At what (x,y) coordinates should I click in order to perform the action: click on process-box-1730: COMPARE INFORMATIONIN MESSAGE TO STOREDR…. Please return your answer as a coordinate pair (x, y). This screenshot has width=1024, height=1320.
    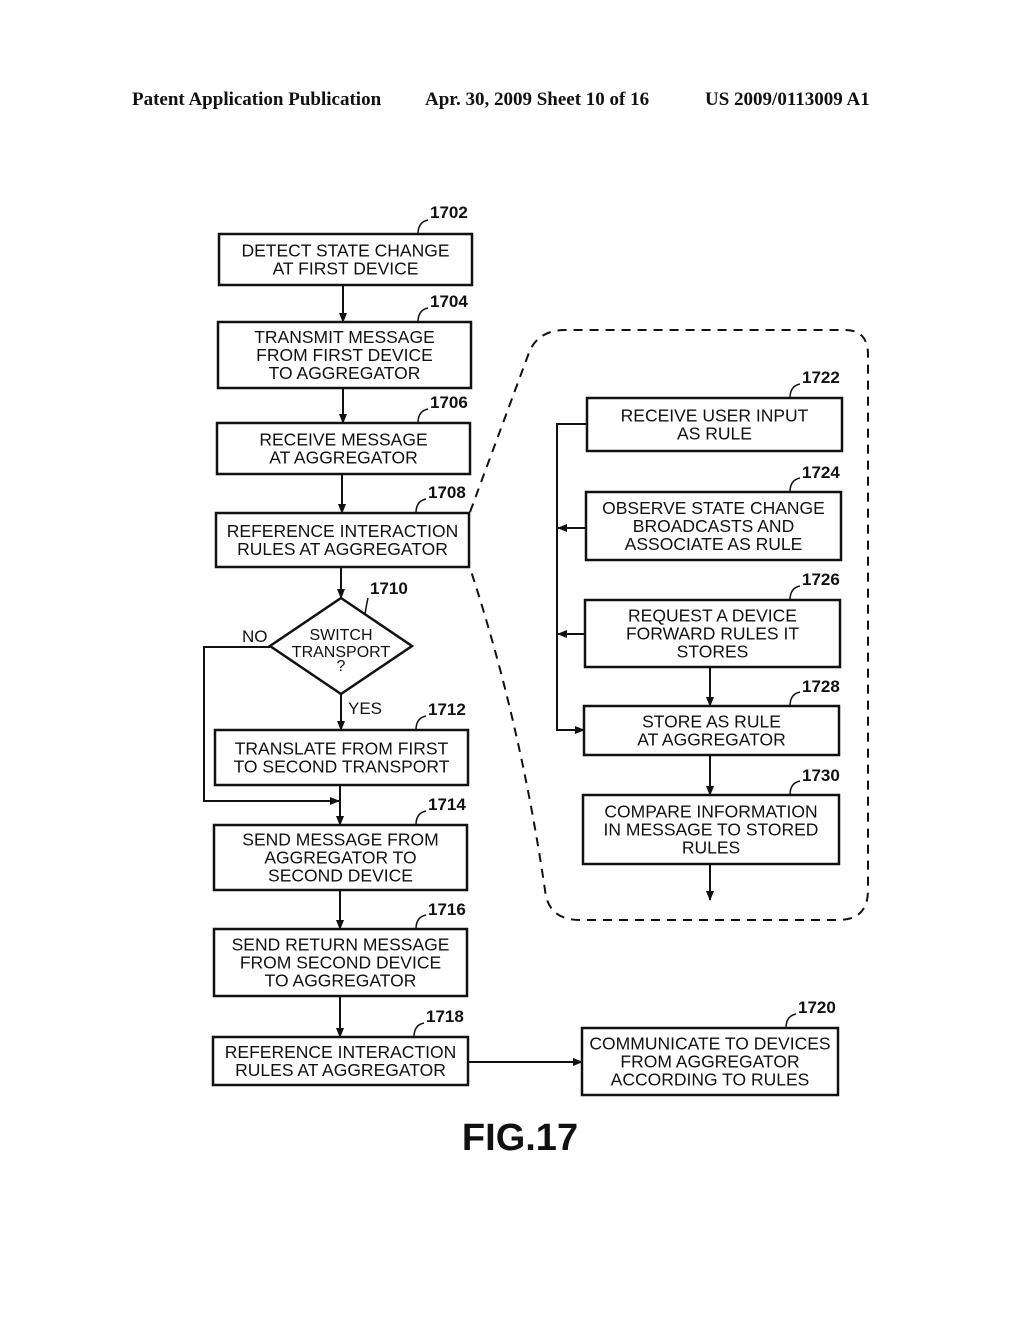
    Looking at the image, I should click on (711, 816).